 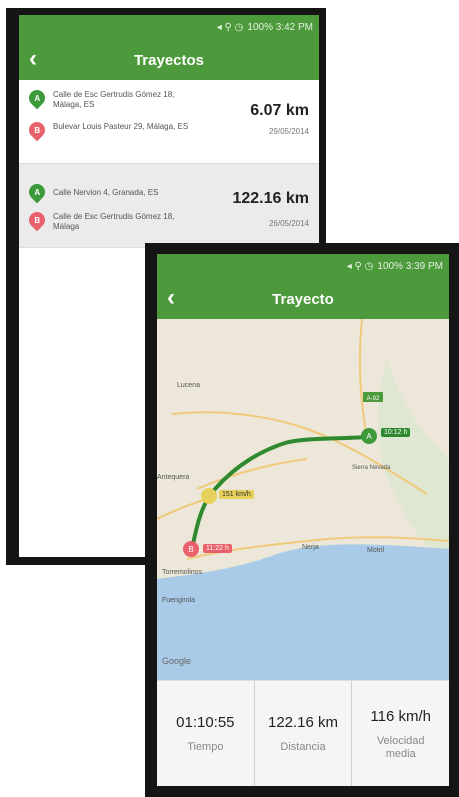 I want to click on trip-date: 29/05/2014, so click(x=288, y=131).